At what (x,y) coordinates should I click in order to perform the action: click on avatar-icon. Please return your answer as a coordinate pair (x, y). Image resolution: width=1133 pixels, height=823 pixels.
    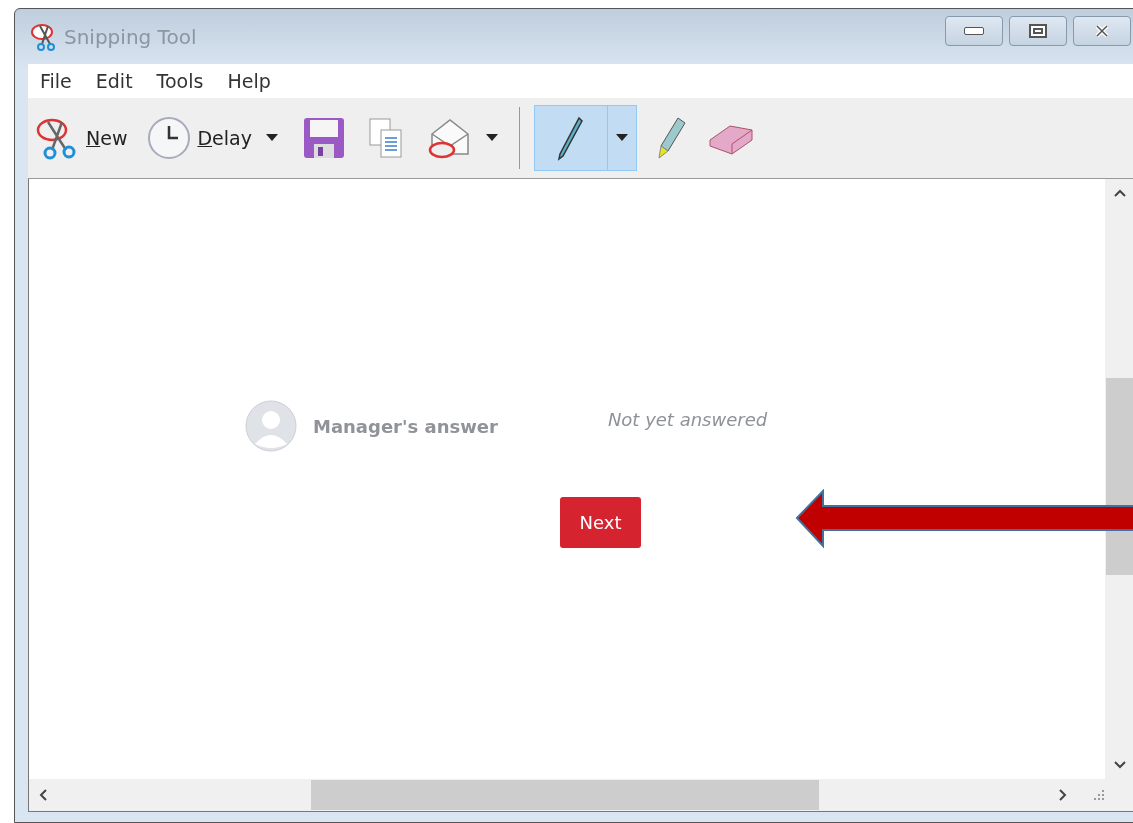
    Looking at the image, I should click on (271, 426).